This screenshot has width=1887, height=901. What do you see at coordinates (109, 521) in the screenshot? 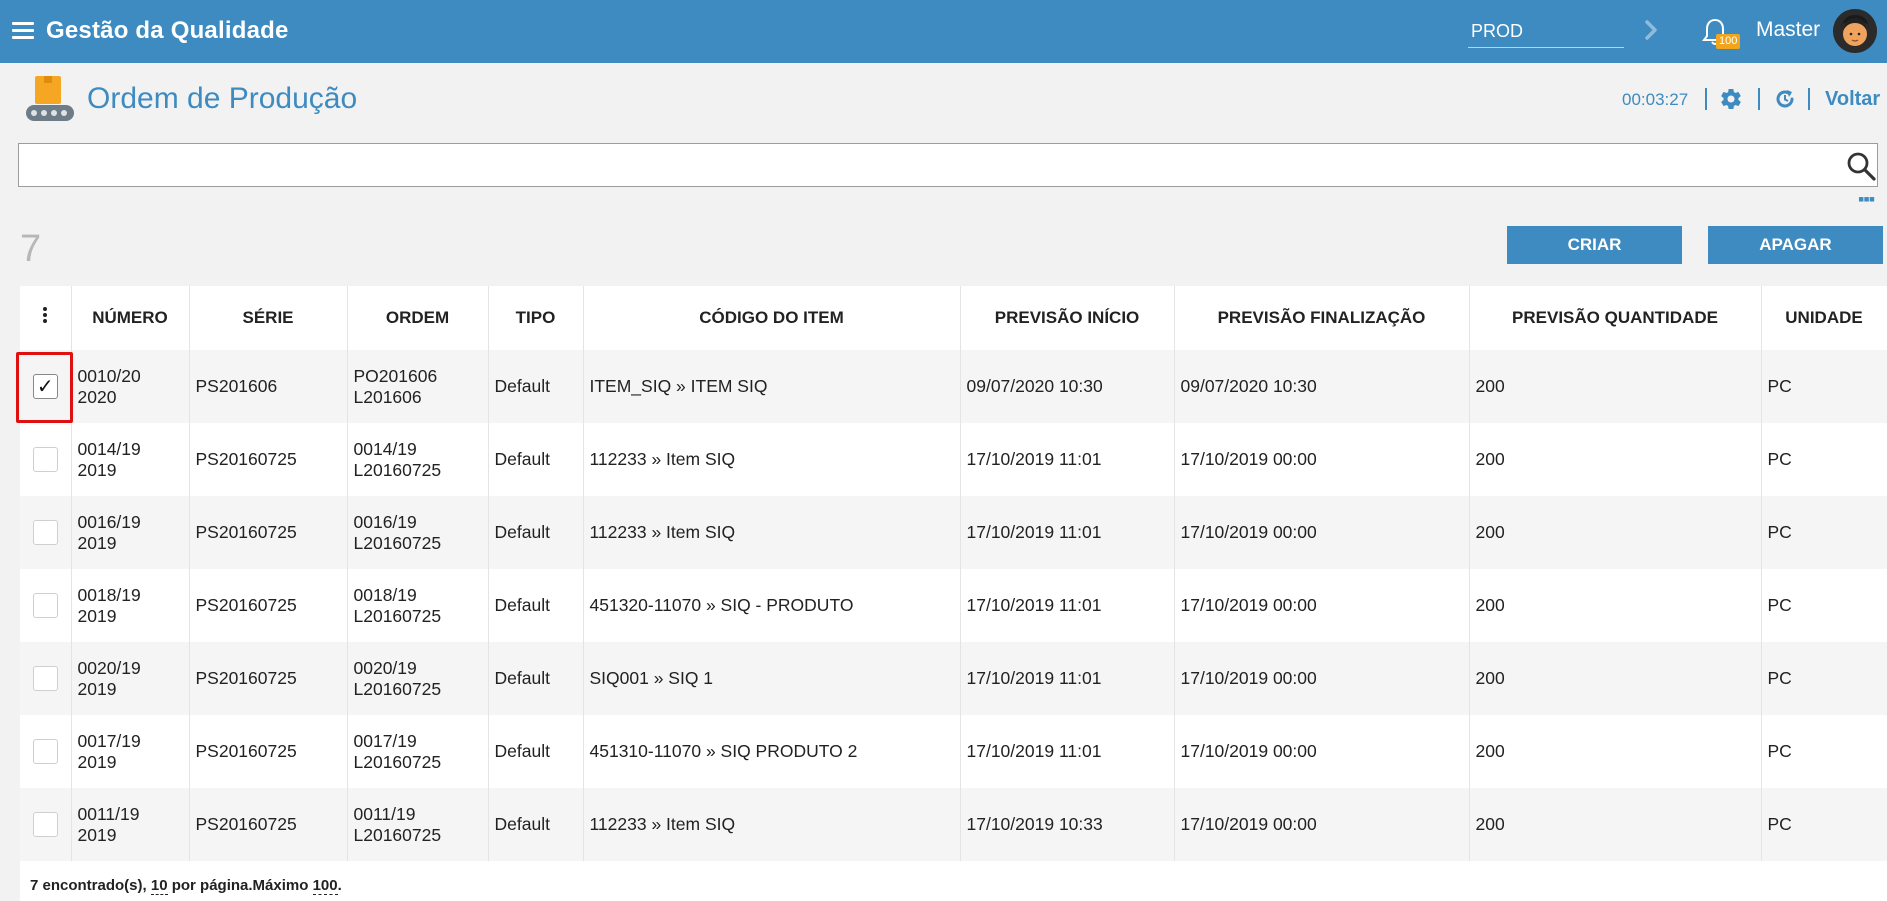
I see `numero-line-1: 0016/19` at bounding box center [109, 521].